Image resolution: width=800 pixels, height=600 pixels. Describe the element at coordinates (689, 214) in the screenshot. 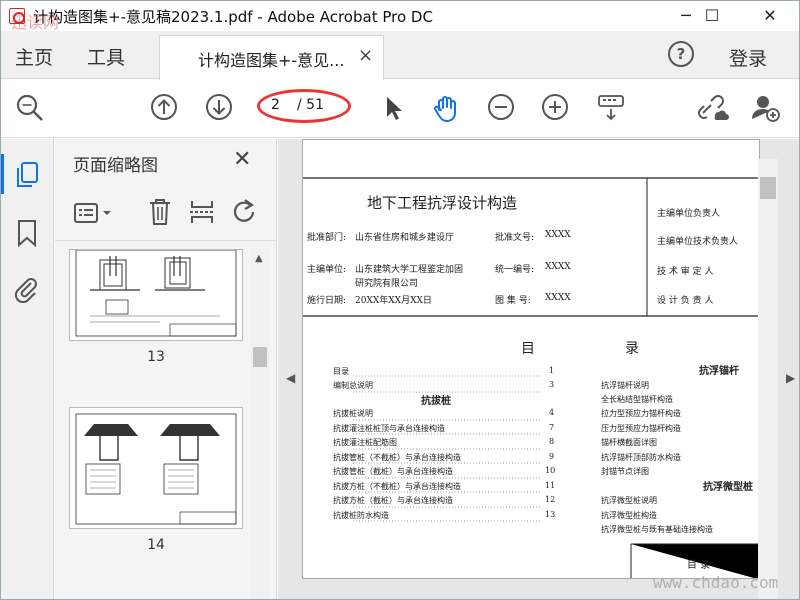

I see `right-column-item: 主编单位负责人` at that location.